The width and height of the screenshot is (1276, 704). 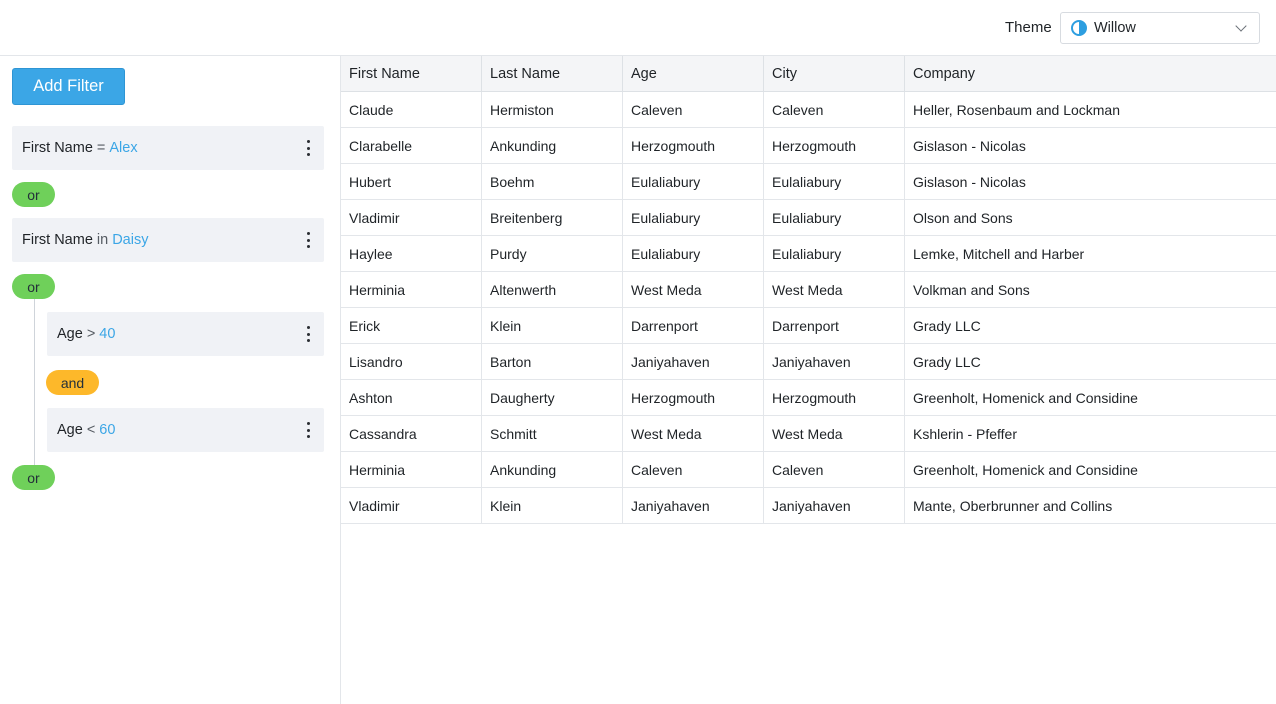 What do you see at coordinates (34, 382) in the screenshot?
I see `group-connector-line` at bounding box center [34, 382].